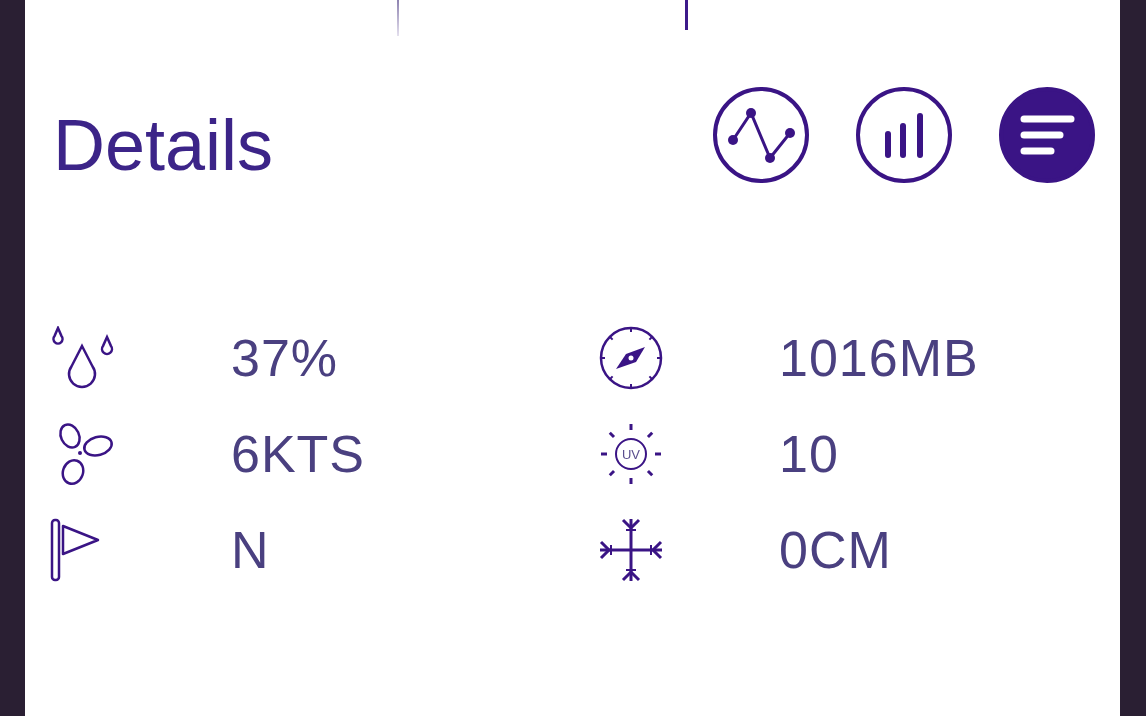 This screenshot has width=1146, height=716. What do you see at coordinates (163, 145) in the screenshot?
I see `details-title: Details` at bounding box center [163, 145].